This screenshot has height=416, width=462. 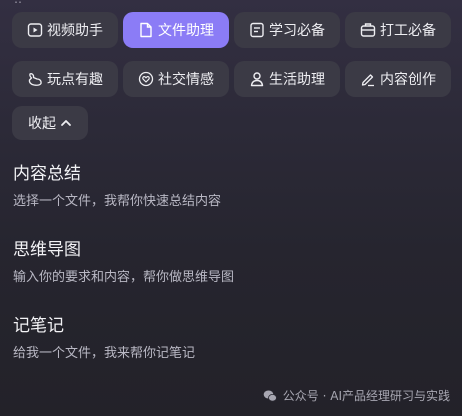 I want to click on chevron-up-icon, so click(x=66, y=123).